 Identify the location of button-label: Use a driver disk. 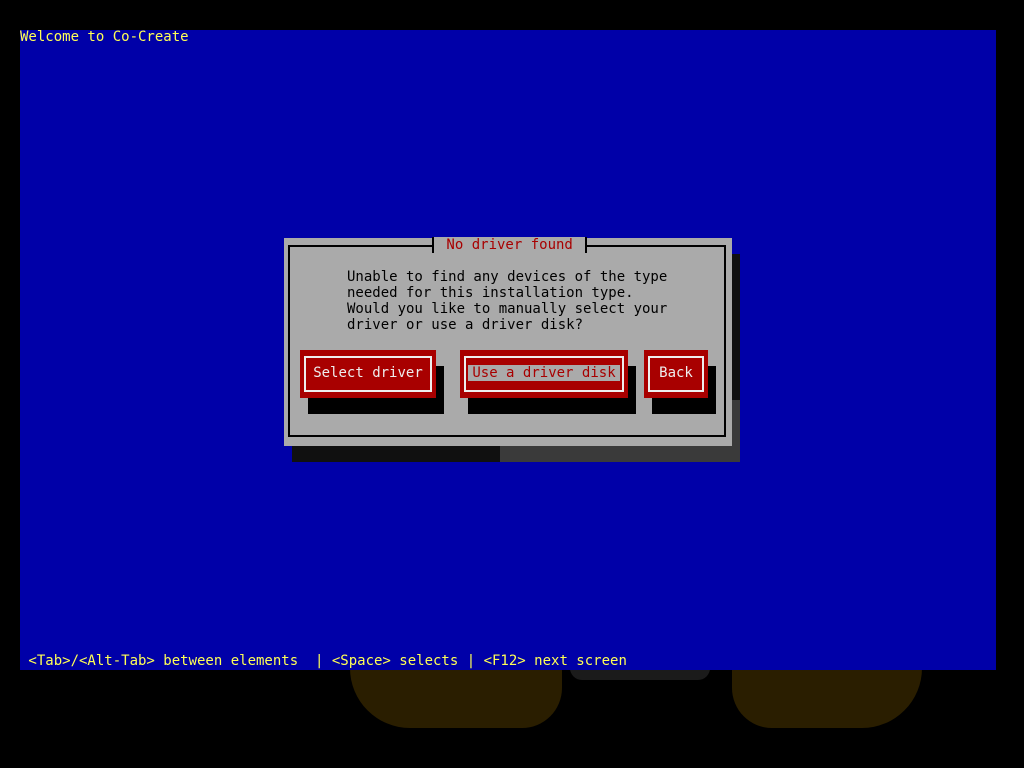
(544, 373).